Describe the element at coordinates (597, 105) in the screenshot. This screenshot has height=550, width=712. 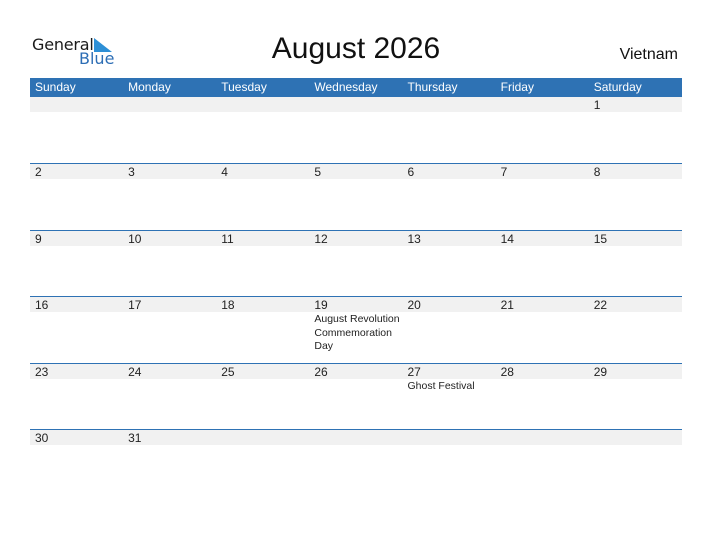
I see `day-number: 1` at that location.